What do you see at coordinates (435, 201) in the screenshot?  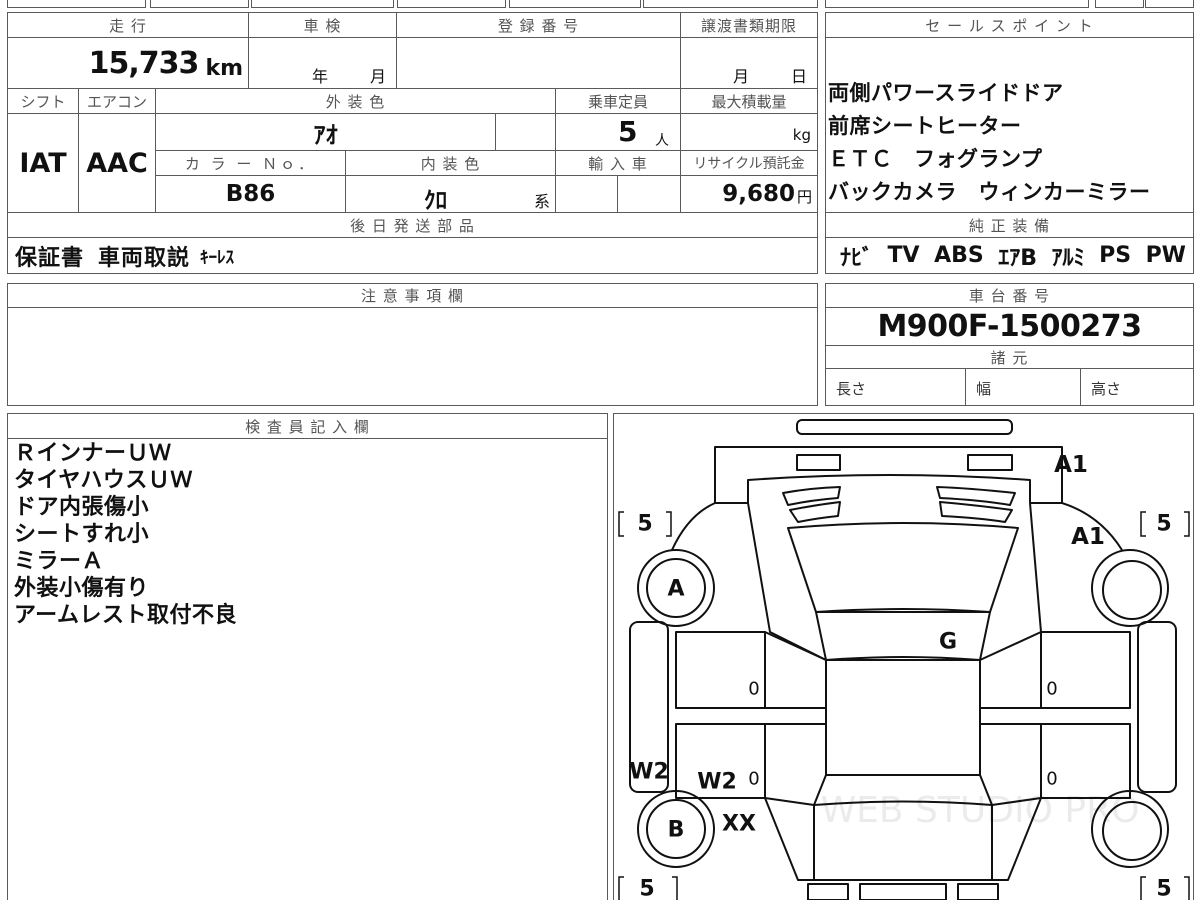 I see `interior-color-value: ｸﾛ` at bounding box center [435, 201].